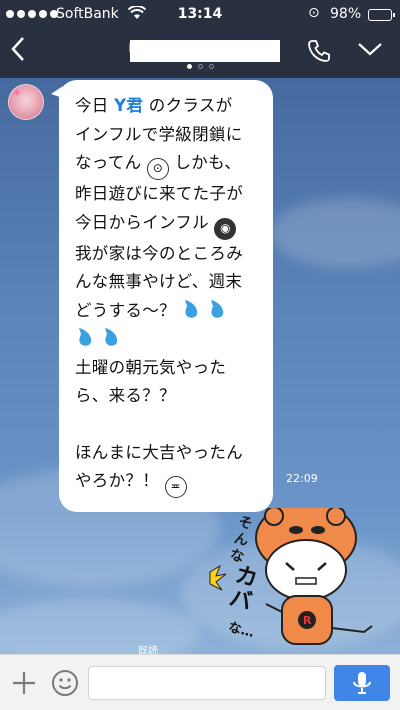 This screenshot has height=710, width=400. I want to click on svg-text: カバ, so click(243, 589).